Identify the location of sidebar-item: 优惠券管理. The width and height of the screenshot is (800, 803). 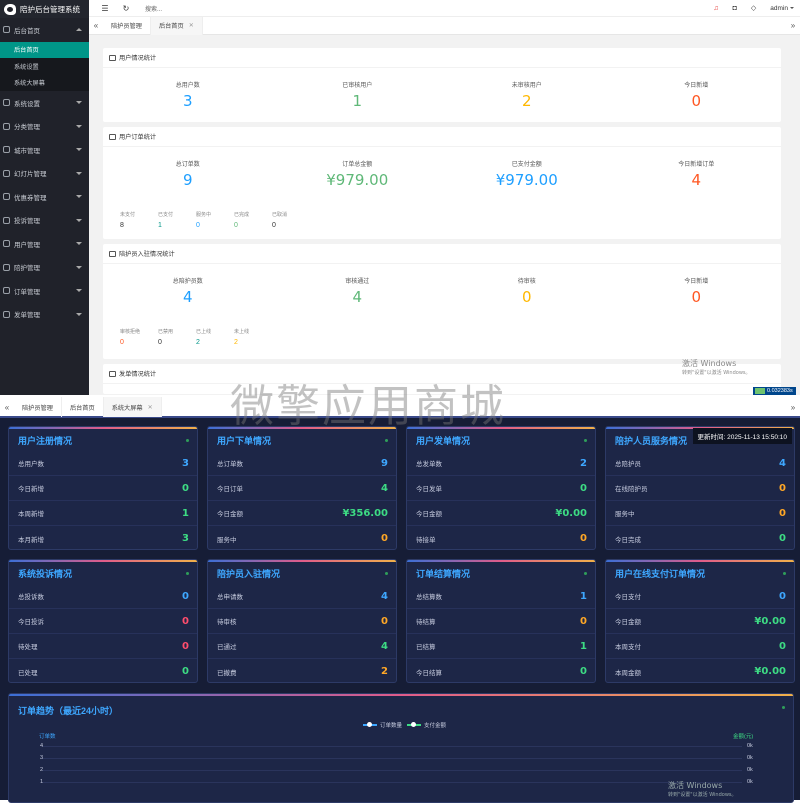
(44, 197).